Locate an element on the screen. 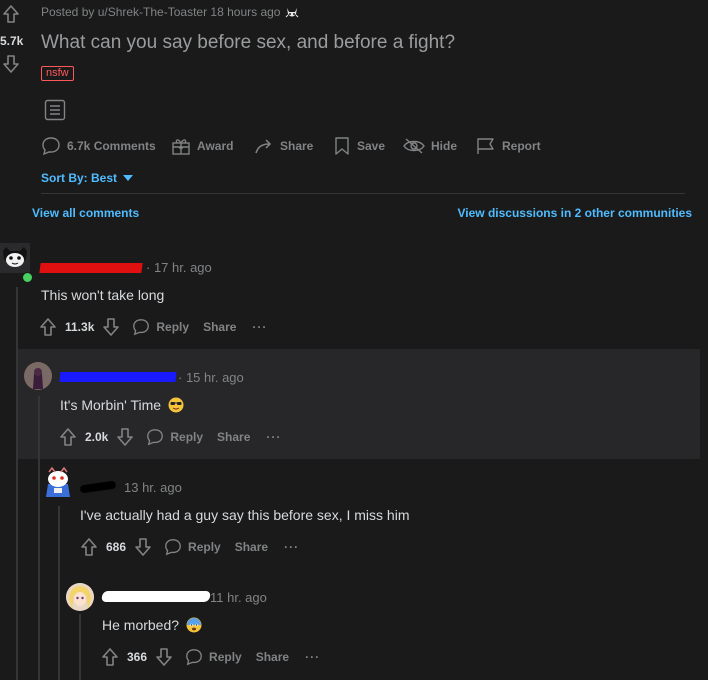 The image size is (708, 680). comment-actions: 11.3k Reply Share ··· is located at coordinates (153, 327).